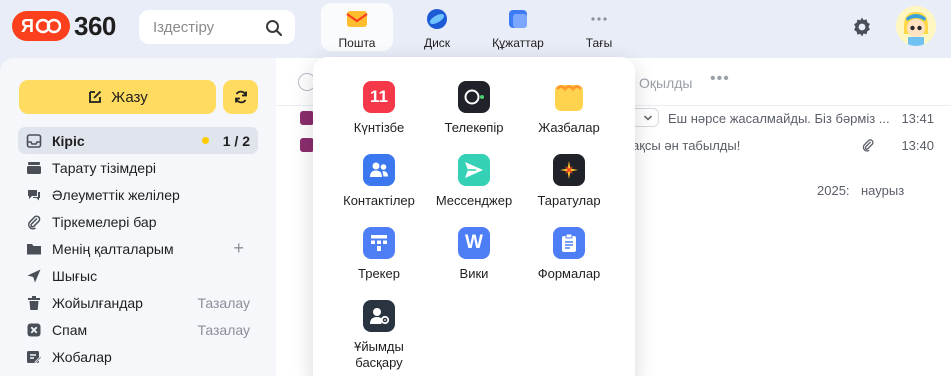 This screenshot has height=376, width=951. Describe the element at coordinates (34, 248) in the screenshot. I see `folder-icon` at that location.